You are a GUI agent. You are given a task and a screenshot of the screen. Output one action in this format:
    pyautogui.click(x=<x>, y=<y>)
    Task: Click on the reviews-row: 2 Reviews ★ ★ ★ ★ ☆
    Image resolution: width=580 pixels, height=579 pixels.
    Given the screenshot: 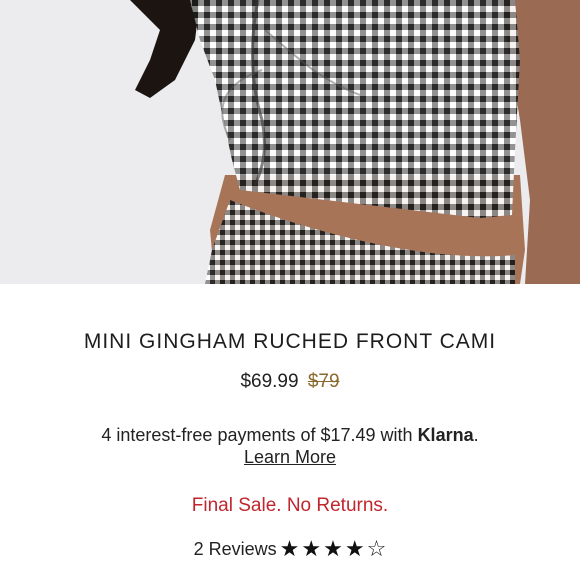 What is the action you would take?
    pyautogui.click(x=290, y=549)
    